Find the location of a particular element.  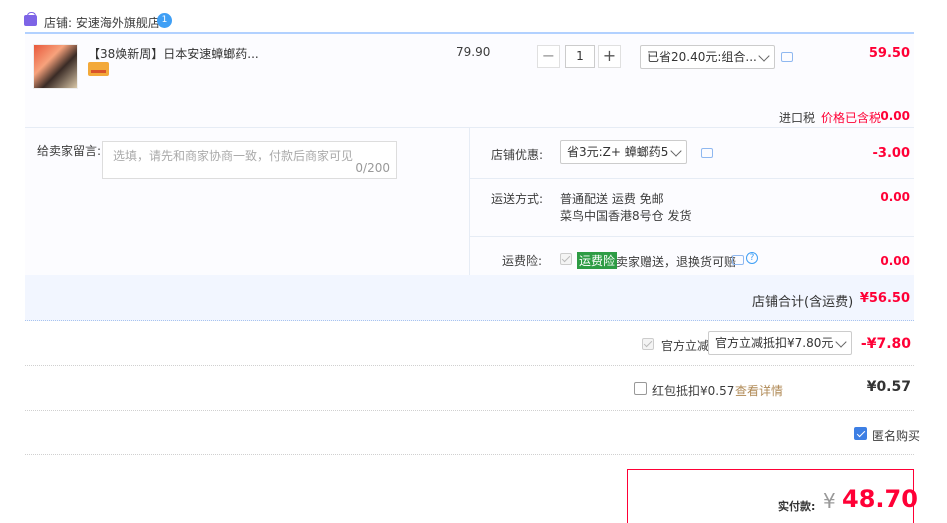

shop-discount-value: -3.00 is located at coordinates (891, 153).